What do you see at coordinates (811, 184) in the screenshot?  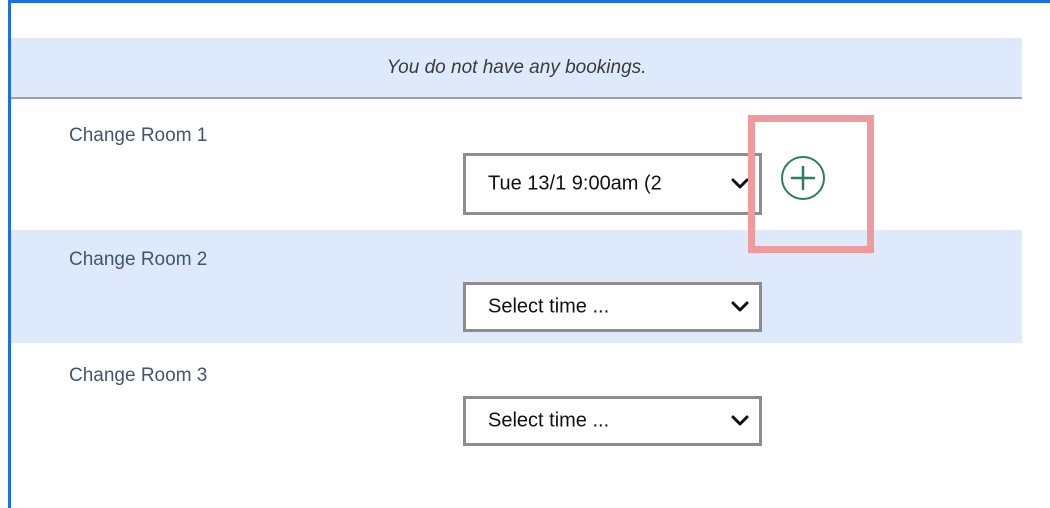 I see `highlight-box` at bounding box center [811, 184].